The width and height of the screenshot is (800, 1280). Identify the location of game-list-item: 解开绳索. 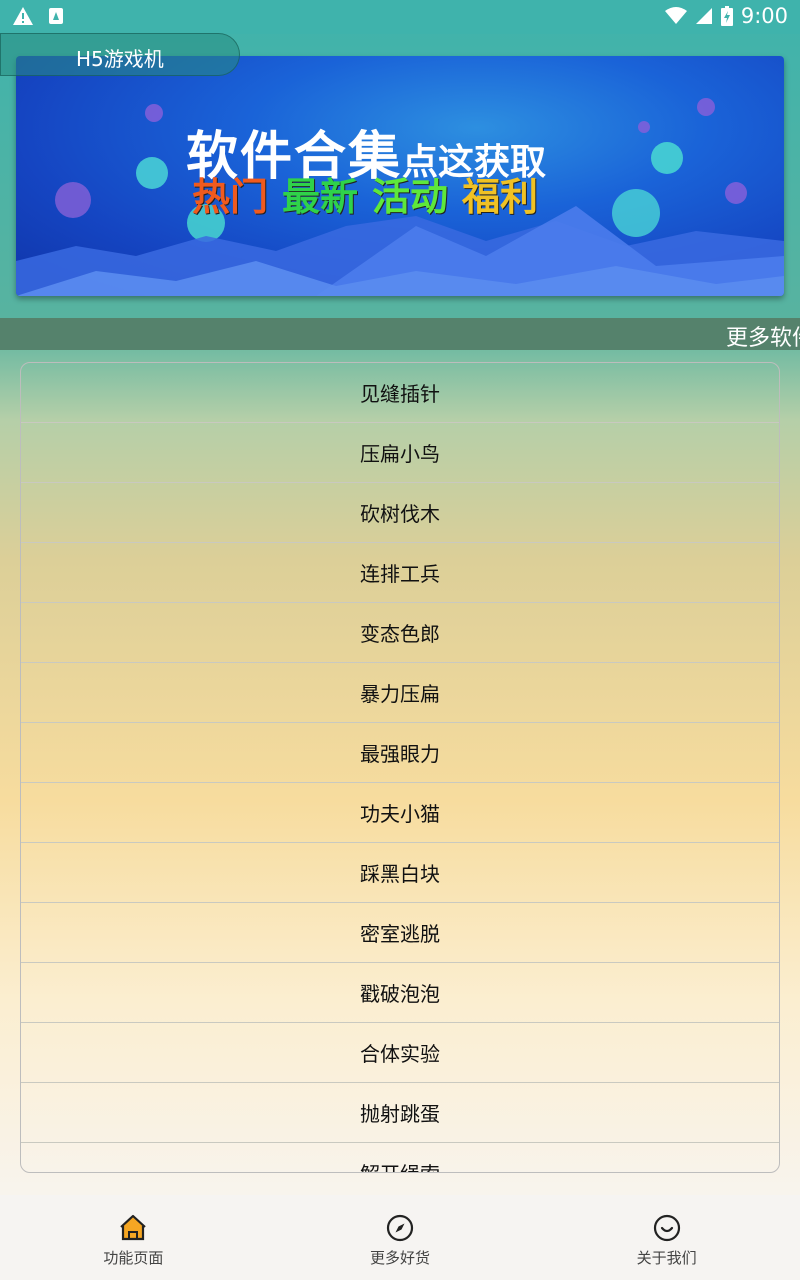
(400, 1157).